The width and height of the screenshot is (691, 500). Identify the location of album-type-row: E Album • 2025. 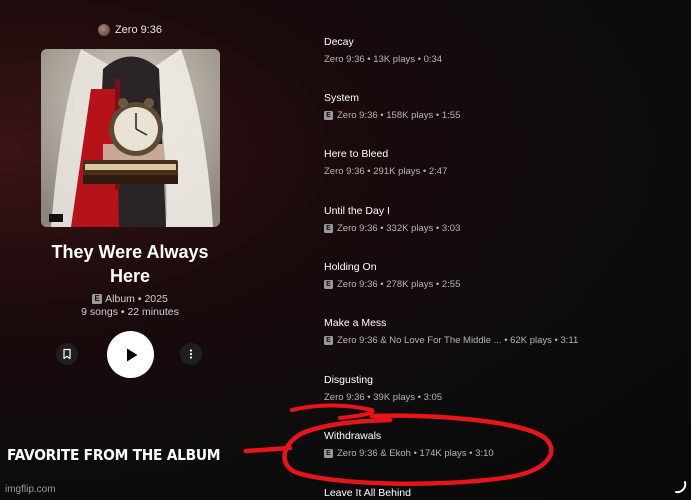
(130, 299).